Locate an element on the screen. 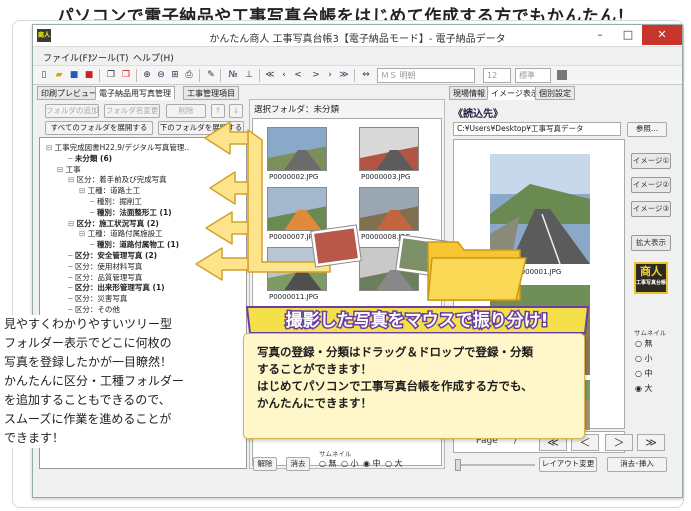 The height and width of the screenshot is (511, 691). prev-item-icon: < is located at coordinates (298, 75).